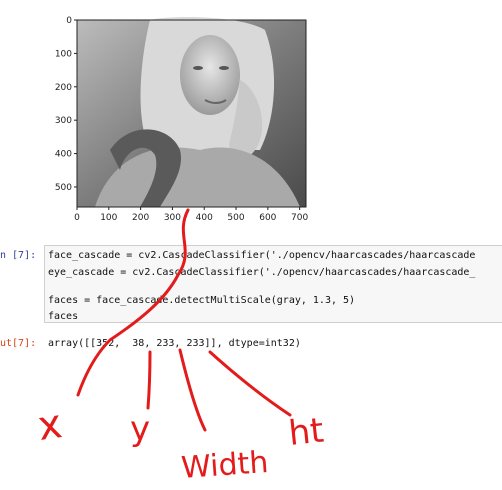  What do you see at coordinates (235, 218) in the screenshot?
I see `x-tick-label: 500` at bounding box center [235, 218].